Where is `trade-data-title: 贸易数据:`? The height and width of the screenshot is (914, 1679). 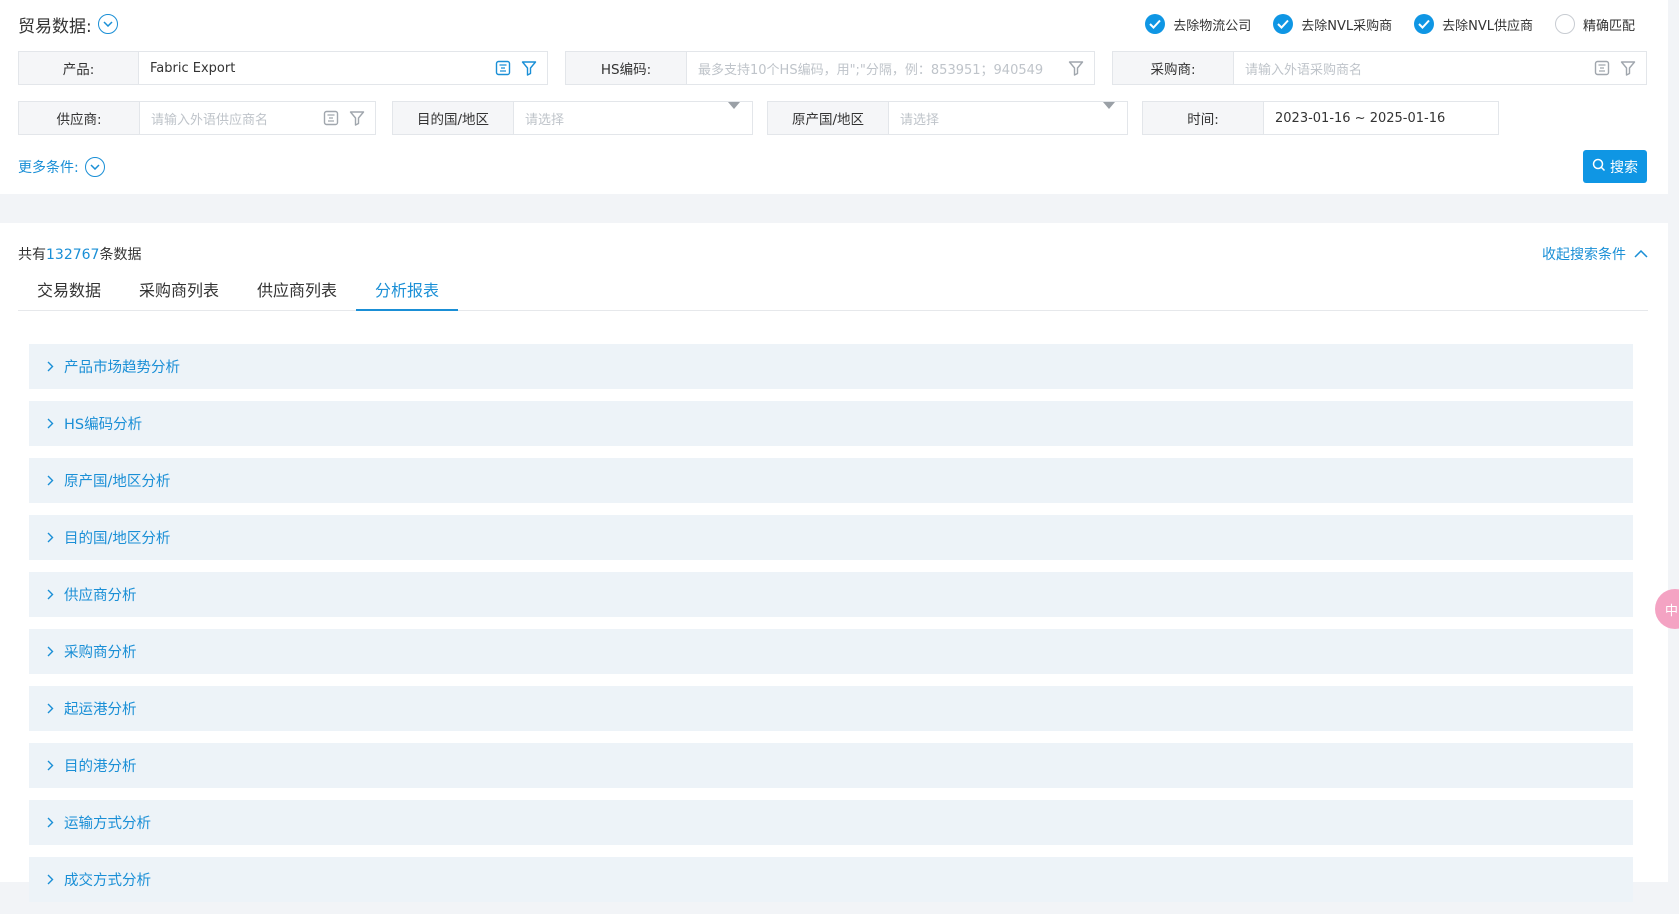
trade-data-title: 贸易数据: is located at coordinates (68, 24).